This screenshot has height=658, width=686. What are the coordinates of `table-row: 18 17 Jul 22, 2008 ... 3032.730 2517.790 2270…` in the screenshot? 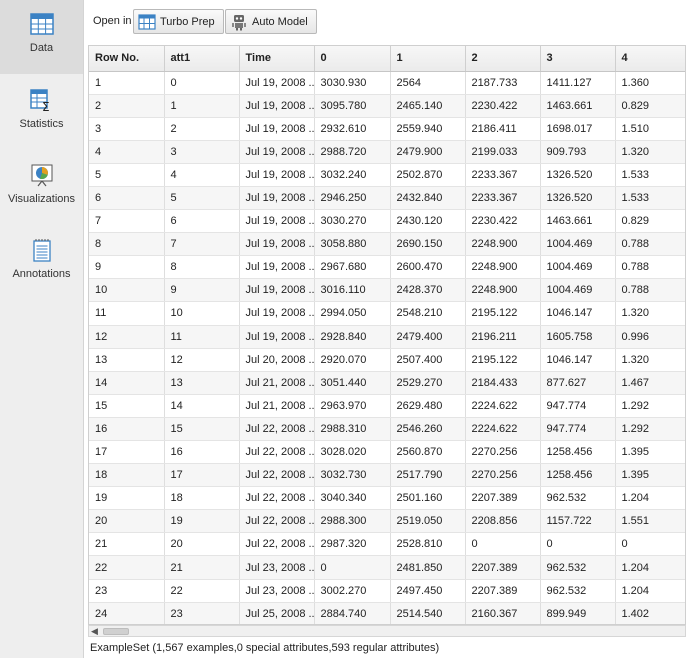 It's located at (387, 475).